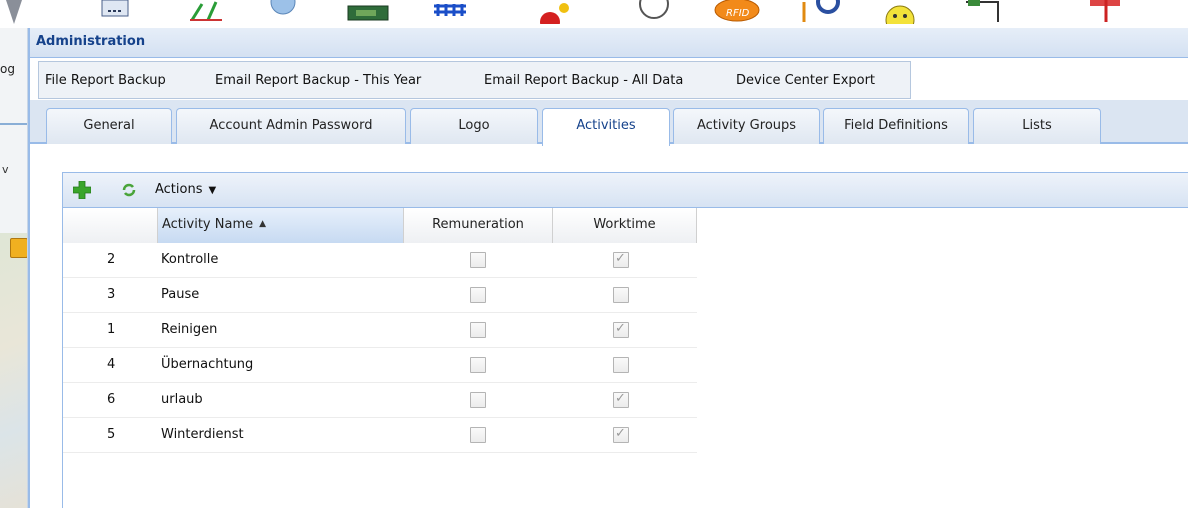 The width and height of the screenshot is (1188, 508). What do you see at coordinates (281, 225) in the screenshot?
I see `column-header-activity-name: Activity Name ▲` at bounding box center [281, 225].